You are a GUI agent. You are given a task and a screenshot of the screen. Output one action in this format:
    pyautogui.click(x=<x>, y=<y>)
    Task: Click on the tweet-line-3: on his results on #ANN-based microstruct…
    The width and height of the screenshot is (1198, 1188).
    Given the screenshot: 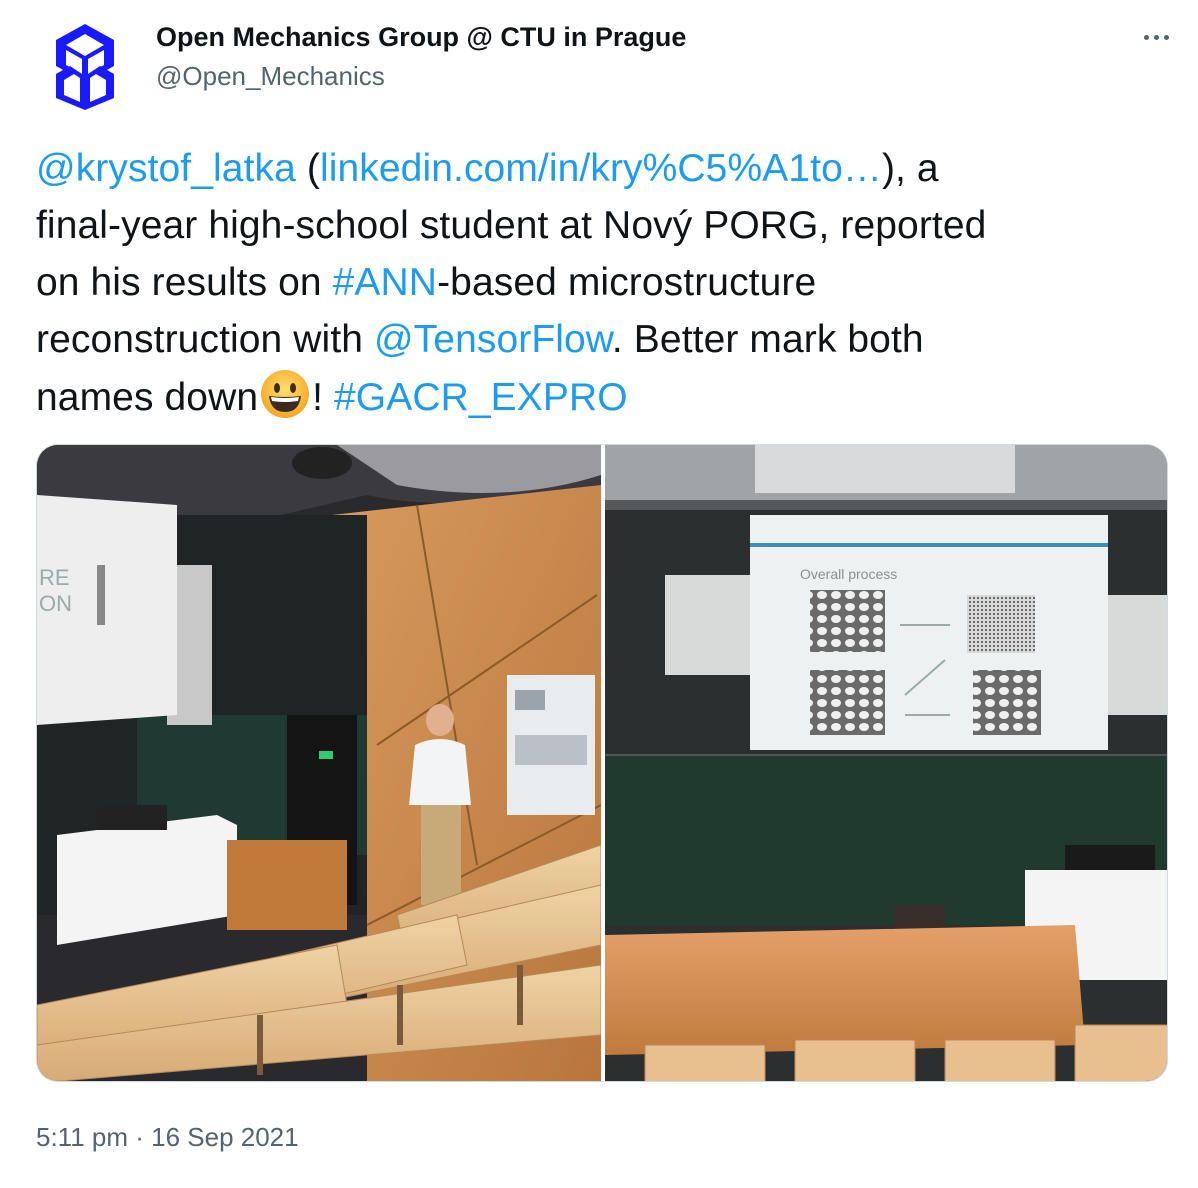 What is the action you would take?
    pyautogui.click(x=601, y=282)
    